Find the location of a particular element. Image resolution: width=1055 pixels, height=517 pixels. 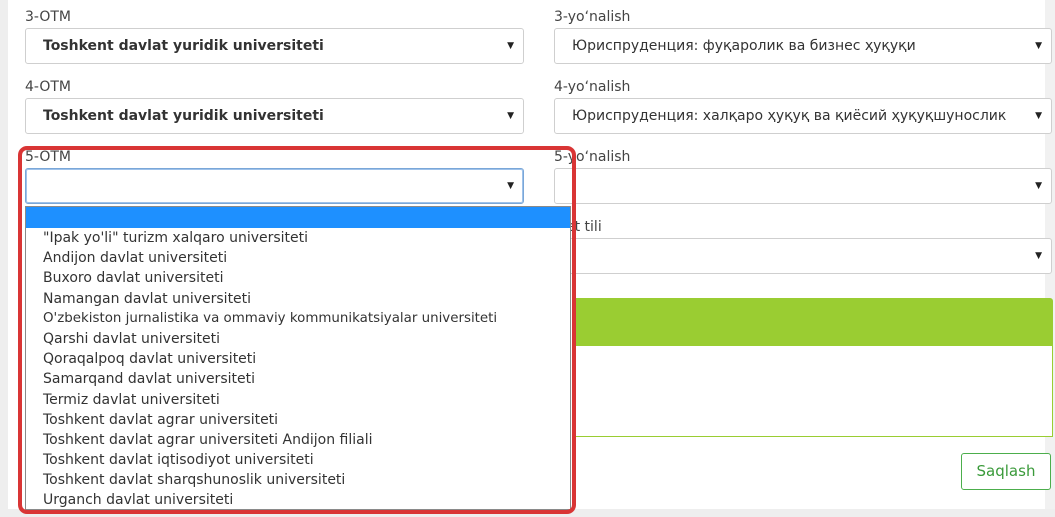

save-button: Saqlash is located at coordinates (1006, 471).